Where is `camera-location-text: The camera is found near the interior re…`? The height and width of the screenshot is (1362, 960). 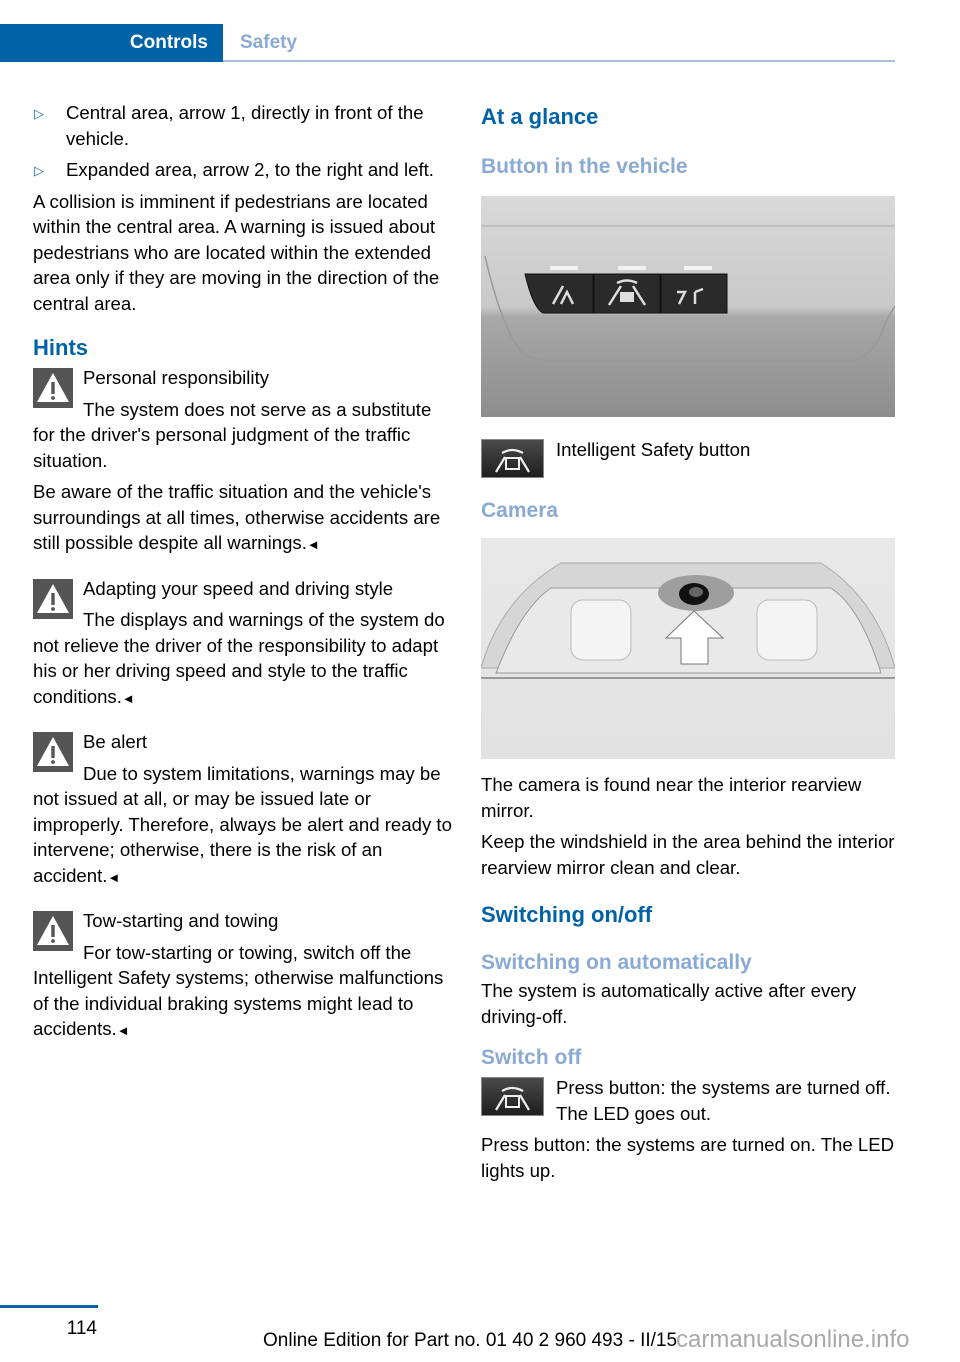 camera-location-text: The camera is found near the interior re… is located at coordinates (671, 797).